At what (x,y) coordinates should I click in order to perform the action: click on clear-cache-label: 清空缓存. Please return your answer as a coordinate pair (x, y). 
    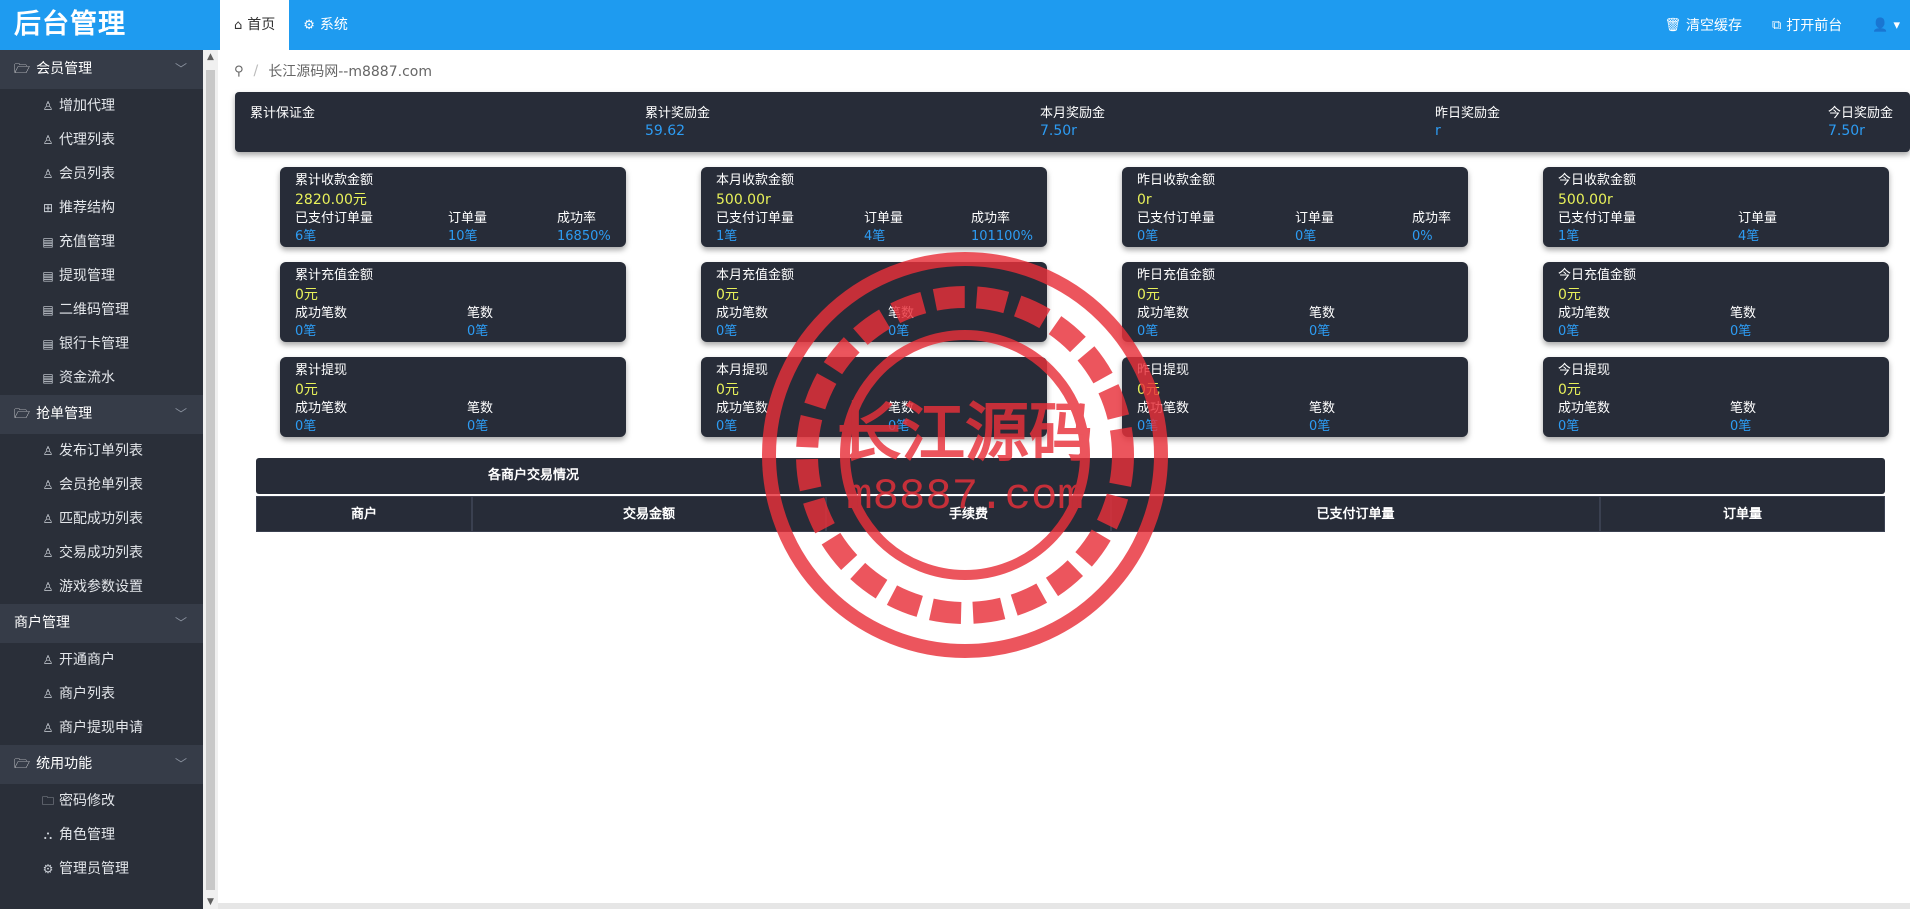
    Looking at the image, I should click on (1713, 26).